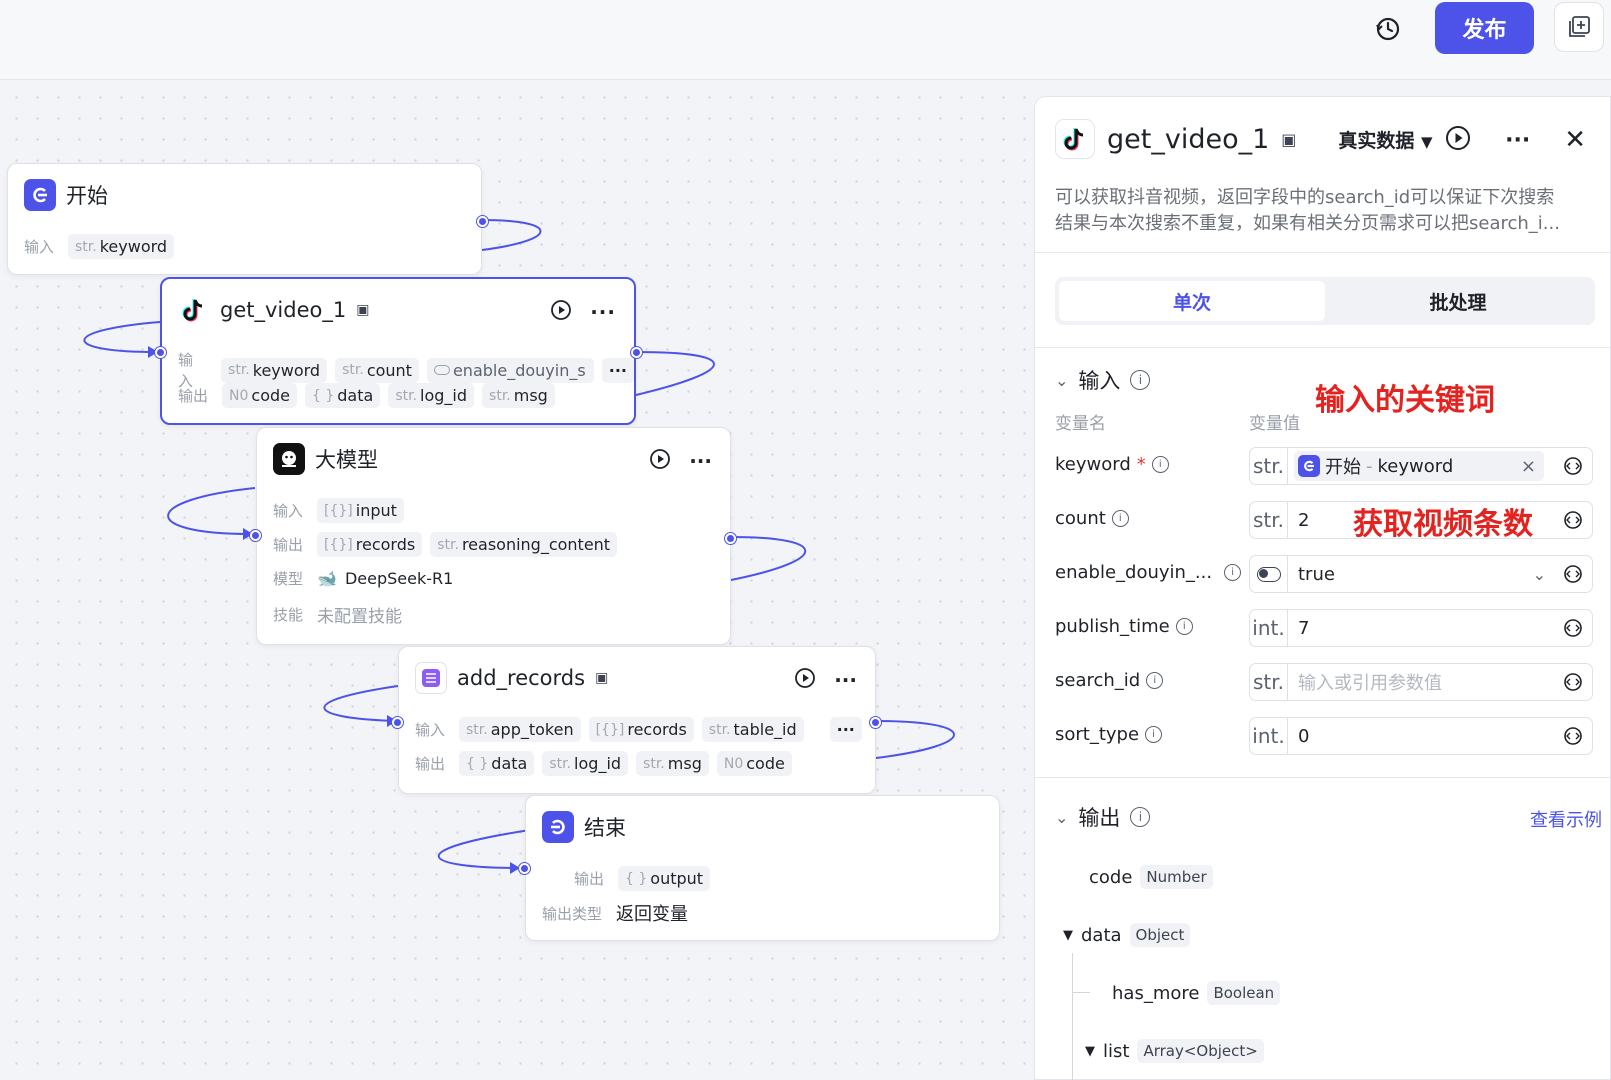 The width and height of the screenshot is (1611, 1080). Describe the element at coordinates (87, 196) in the screenshot. I see `start-node-title: 开始` at that location.